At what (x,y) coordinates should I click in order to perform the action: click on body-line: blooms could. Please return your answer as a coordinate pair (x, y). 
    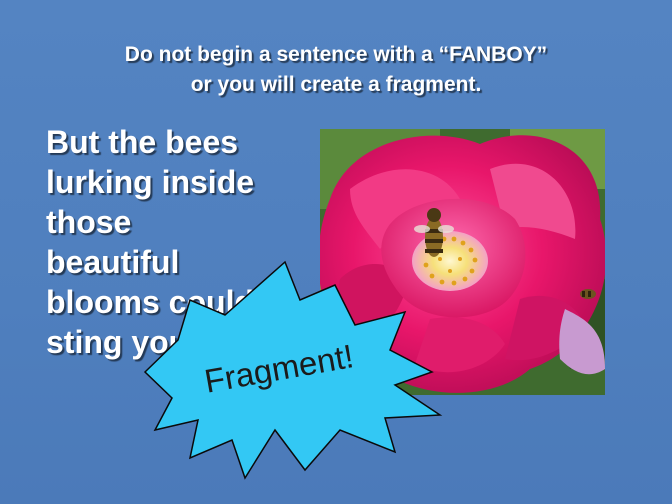
    Looking at the image, I should click on (150, 302).